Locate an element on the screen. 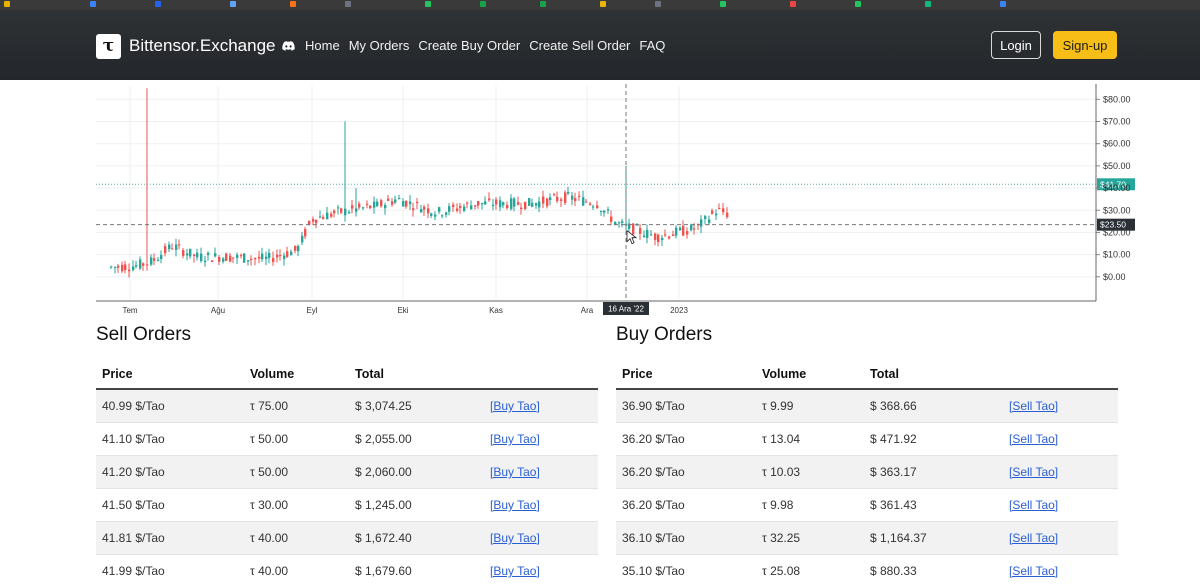 This screenshot has height=587, width=1200. buy-volume-cell: τ 25.08 is located at coordinates (810, 571).